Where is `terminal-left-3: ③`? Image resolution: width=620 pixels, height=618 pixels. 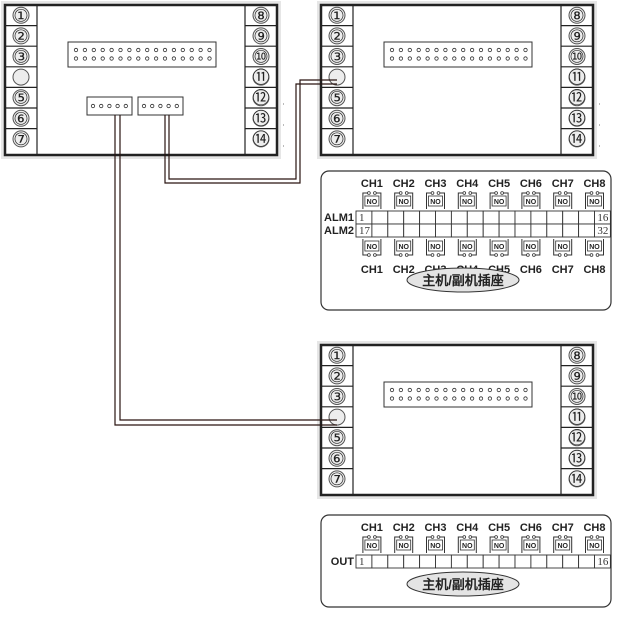
terminal-left-3: ③ is located at coordinates (337, 57).